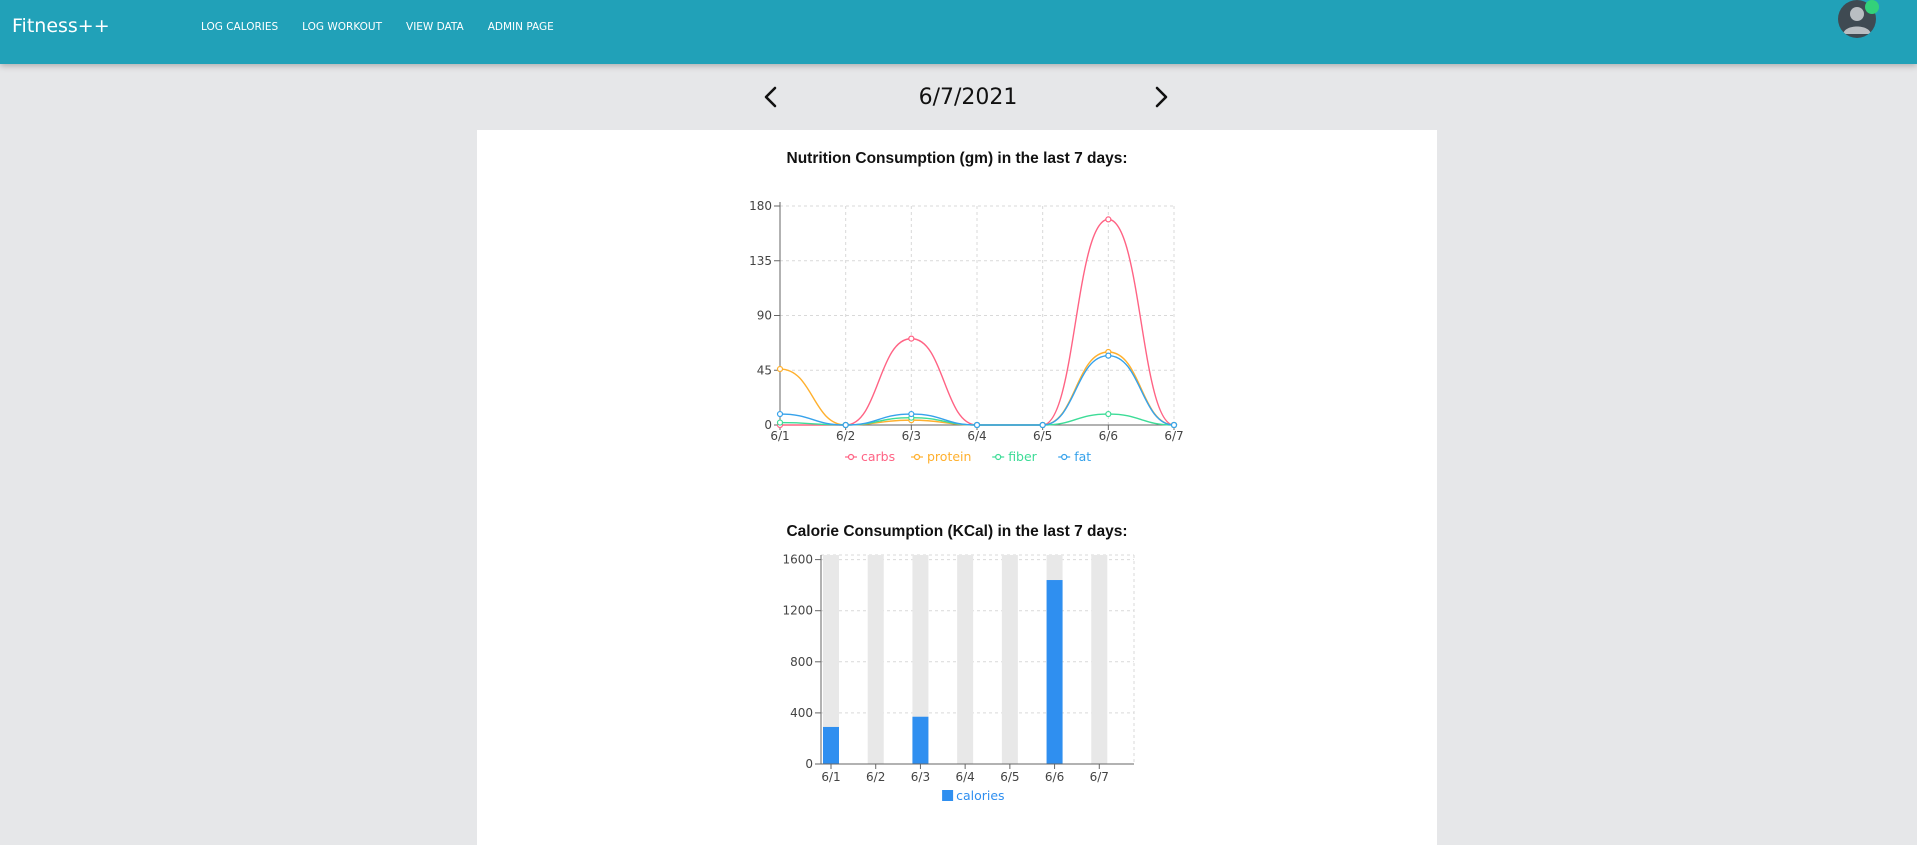 The height and width of the screenshot is (845, 1917). What do you see at coordinates (435, 27) in the screenshot?
I see `nav-view-data: VIEW DATA` at bounding box center [435, 27].